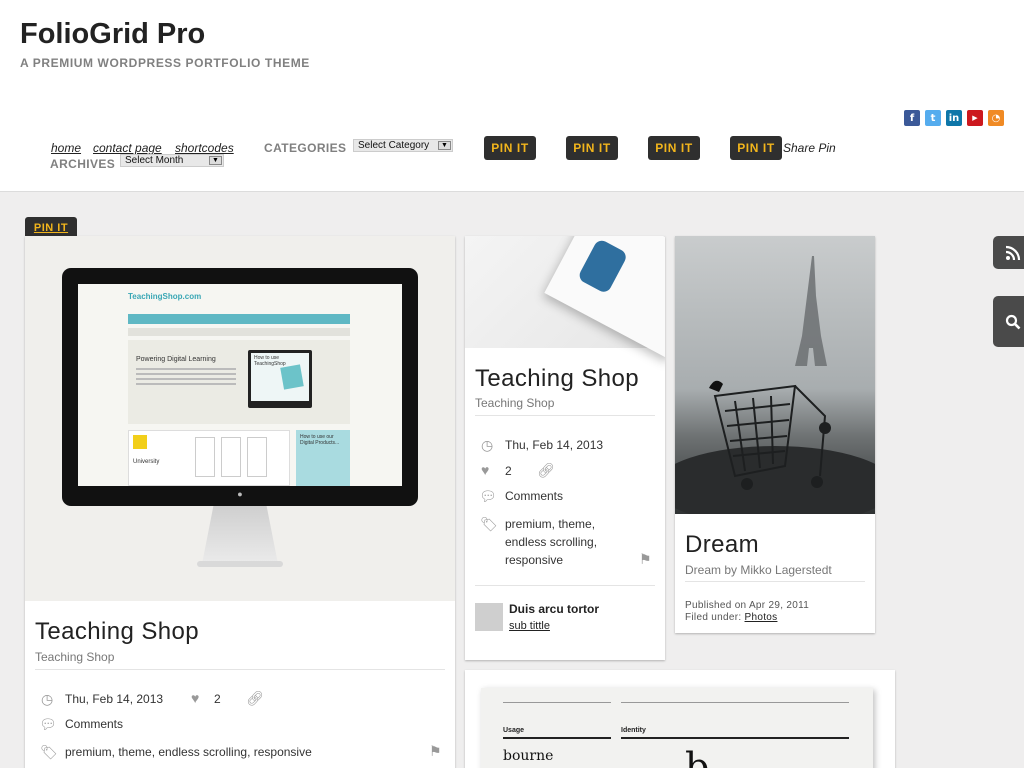 The image size is (1024, 768). I want to click on rss-icon: ◔, so click(996, 118).